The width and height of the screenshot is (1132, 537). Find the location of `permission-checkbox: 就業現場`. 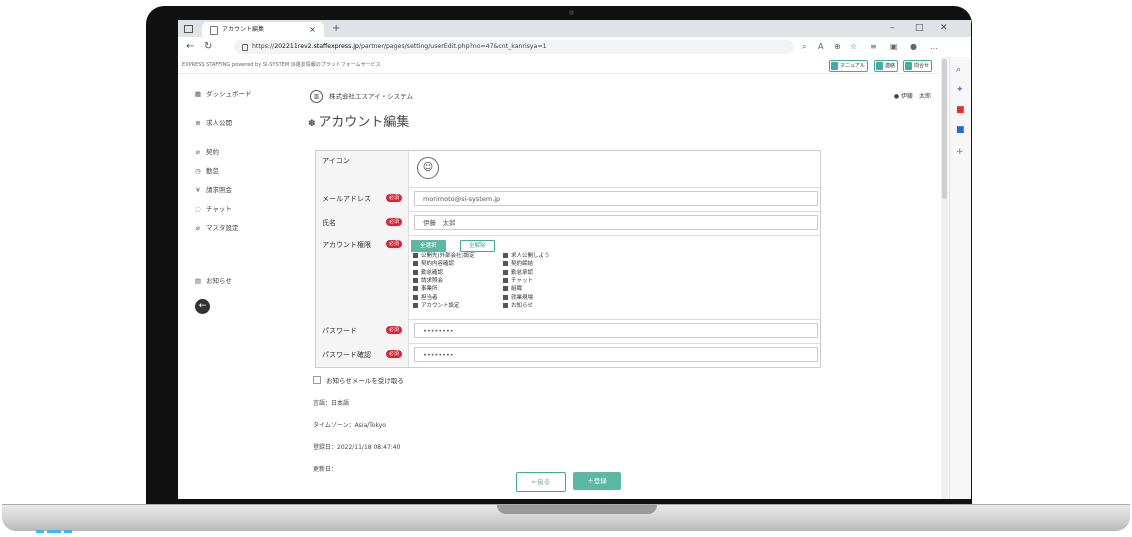

permission-checkbox: 就業現場 is located at coordinates (518, 298).